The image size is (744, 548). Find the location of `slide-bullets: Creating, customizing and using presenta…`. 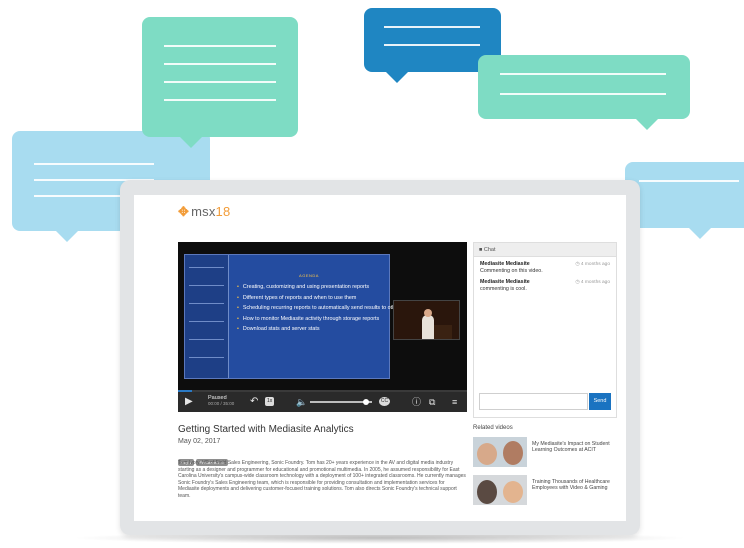

slide-bullets: Creating, customizing and using presenta… is located at coordinates (320, 308).